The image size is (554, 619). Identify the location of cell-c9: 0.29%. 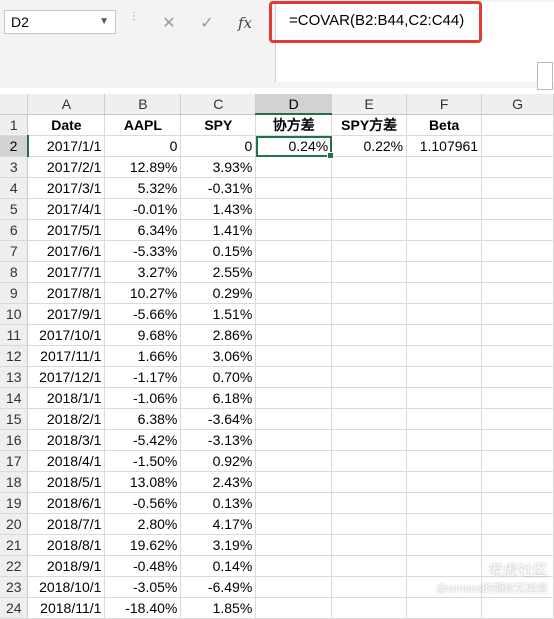
(218, 293).